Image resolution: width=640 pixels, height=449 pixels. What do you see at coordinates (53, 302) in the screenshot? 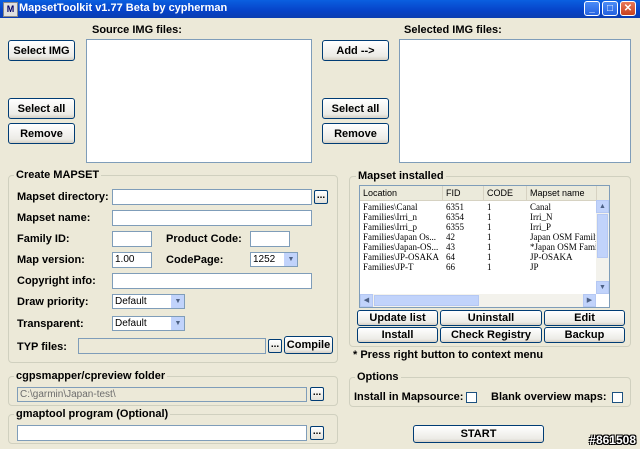
I see `draw-priority-label: Draw priority:` at bounding box center [53, 302].